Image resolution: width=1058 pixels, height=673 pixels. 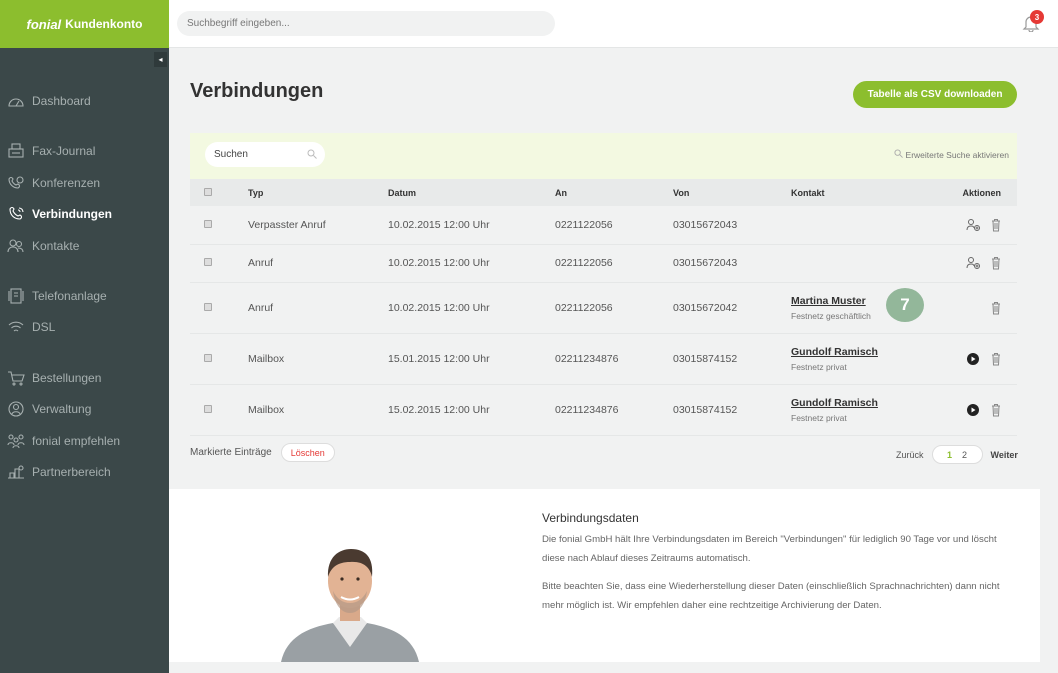 What do you see at coordinates (208, 191) in the screenshot?
I see `select-all-checkbox` at bounding box center [208, 191].